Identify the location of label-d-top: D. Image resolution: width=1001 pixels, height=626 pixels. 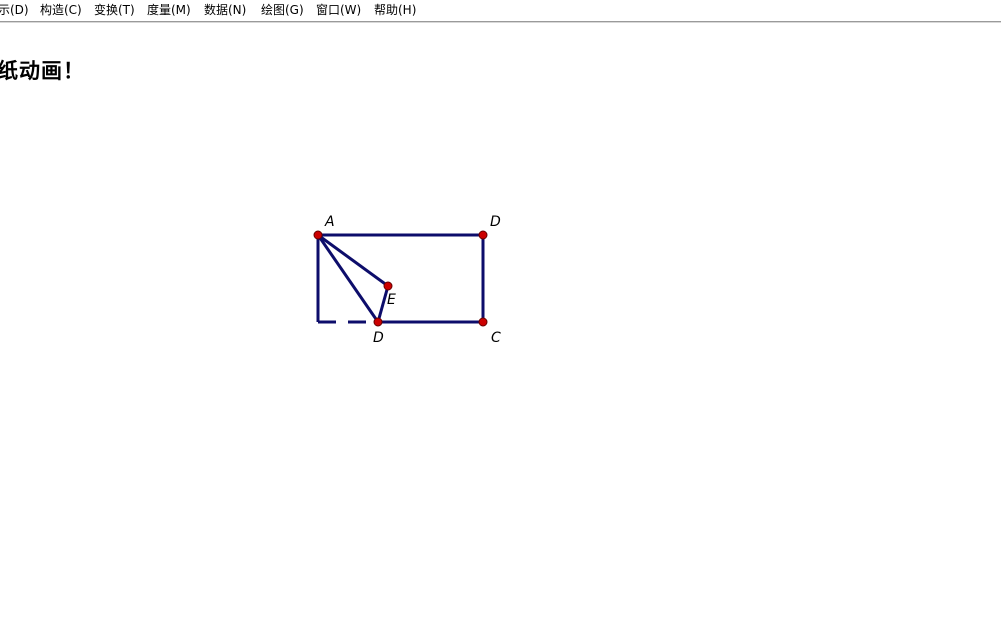
(495, 222).